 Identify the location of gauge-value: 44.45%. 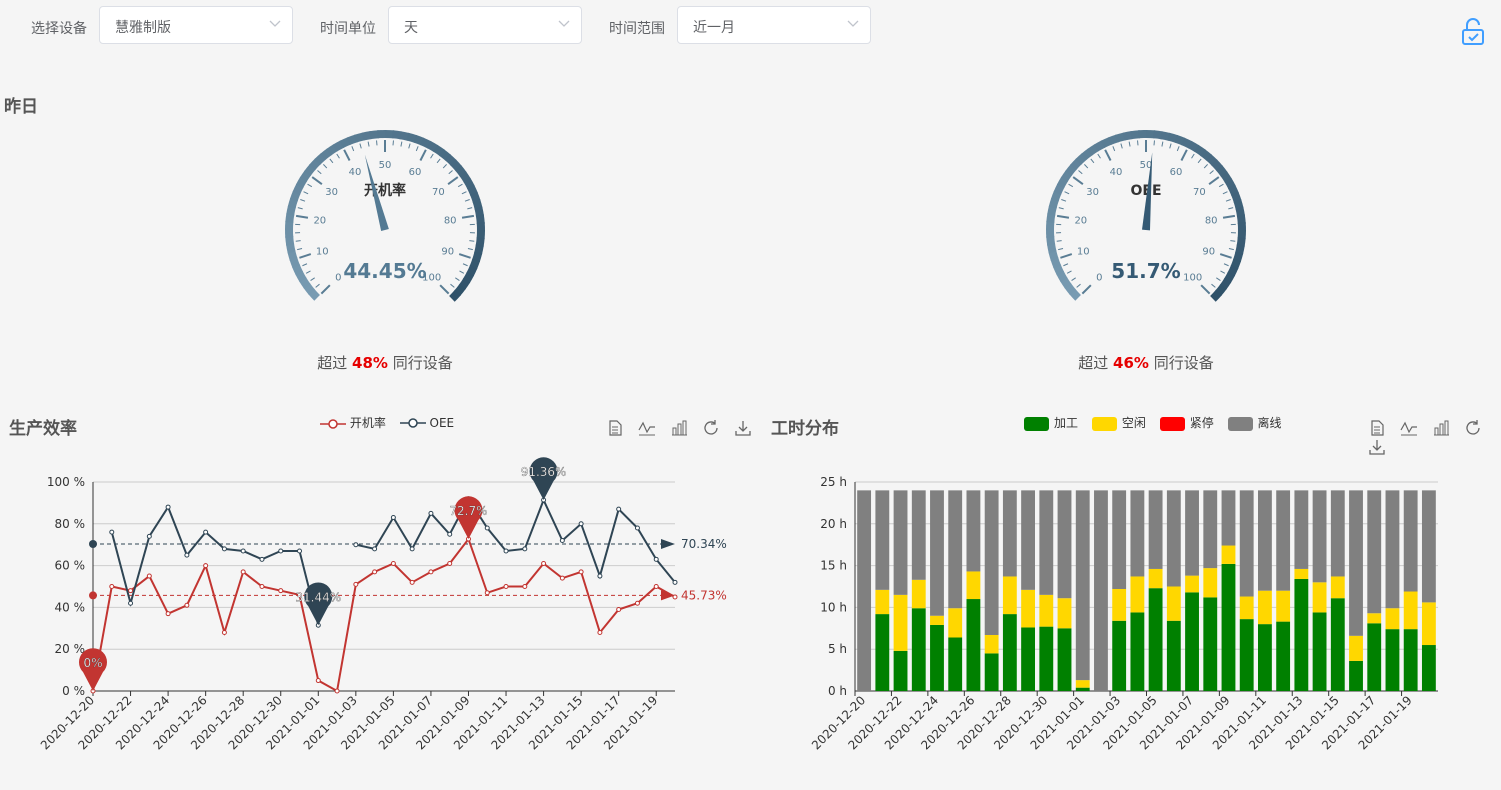
(384, 271).